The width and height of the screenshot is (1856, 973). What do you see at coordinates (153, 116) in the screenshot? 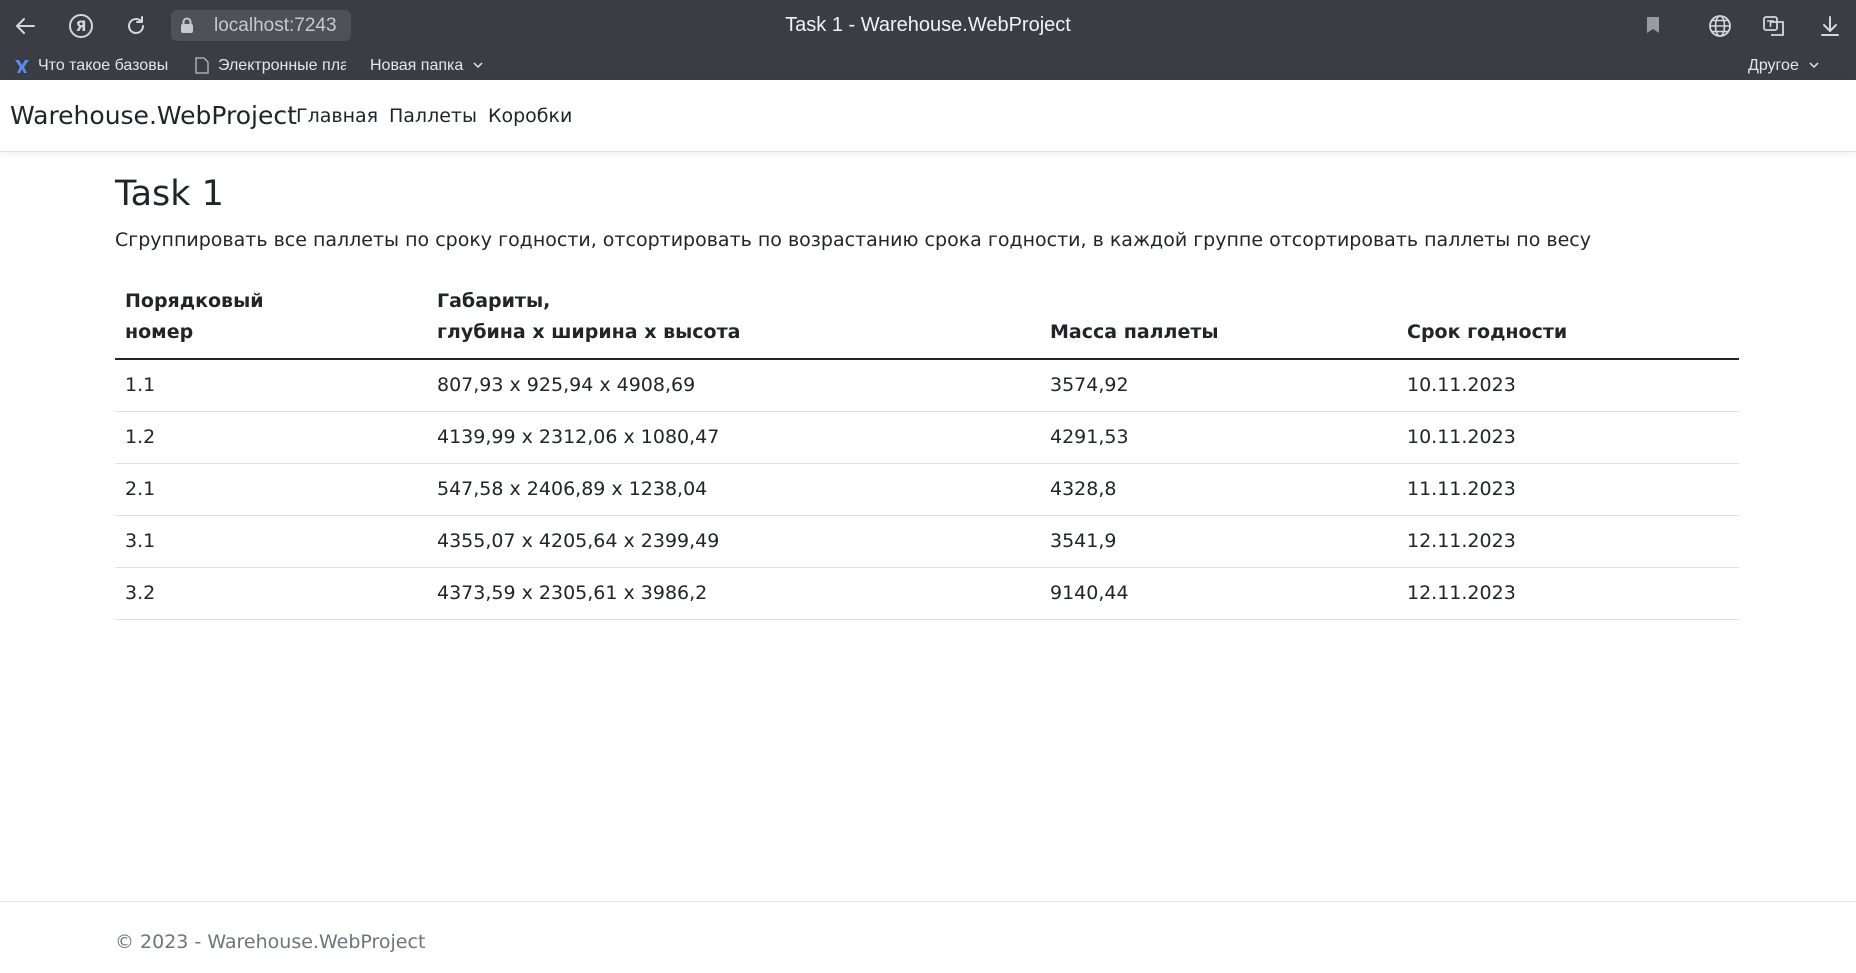
I see `brand-link: Warehouse.WebProject` at bounding box center [153, 116].